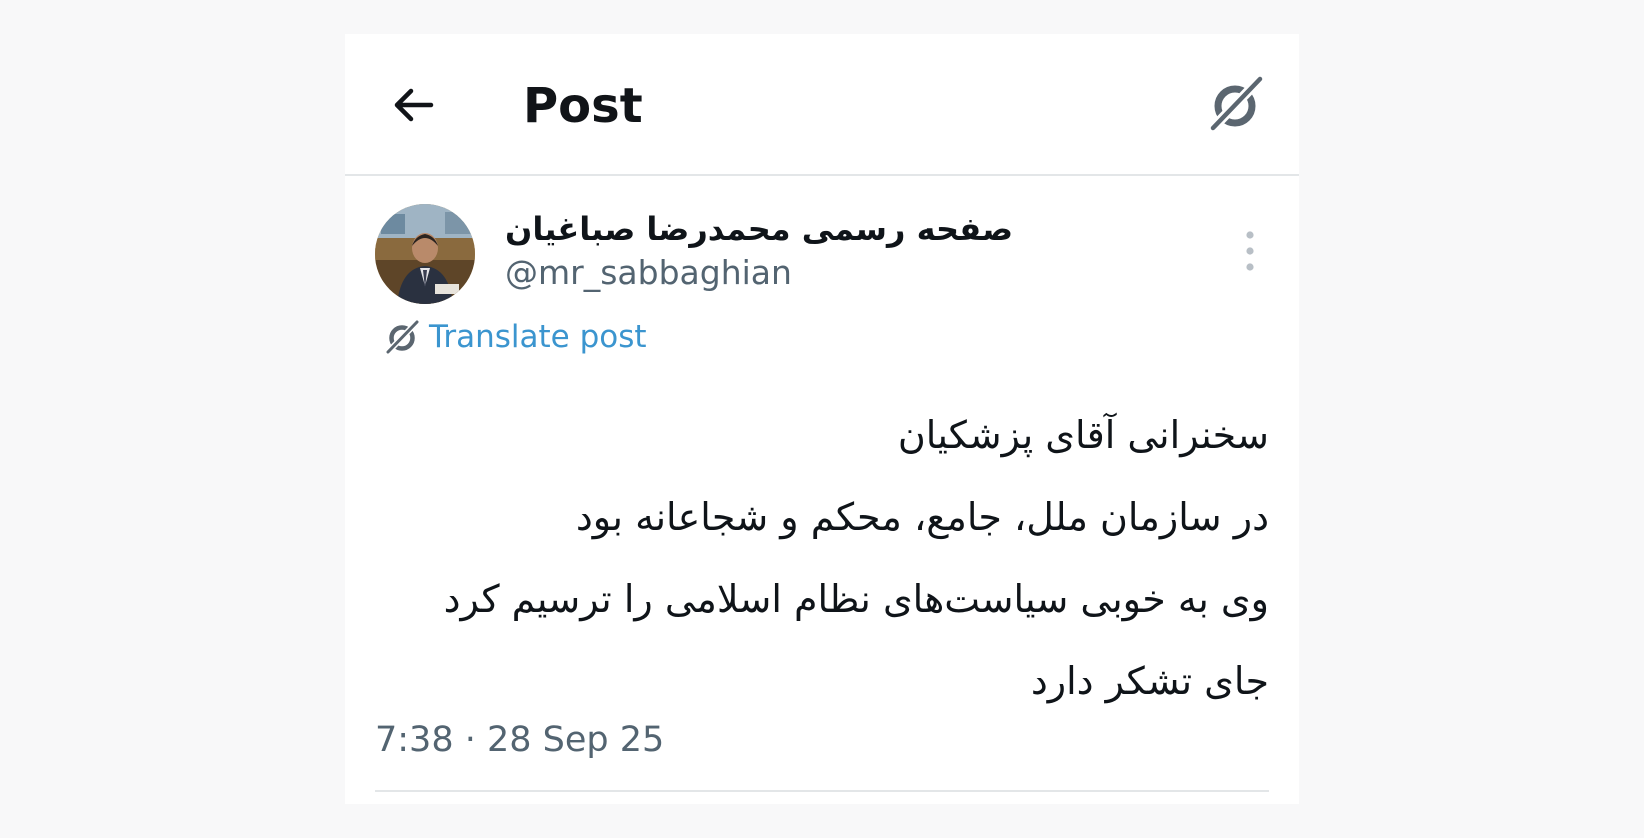 The width and height of the screenshot is (1644, 838). I want to click on post-text-line: سخنرانی آقای پزشکیان, so click(1083, 435).